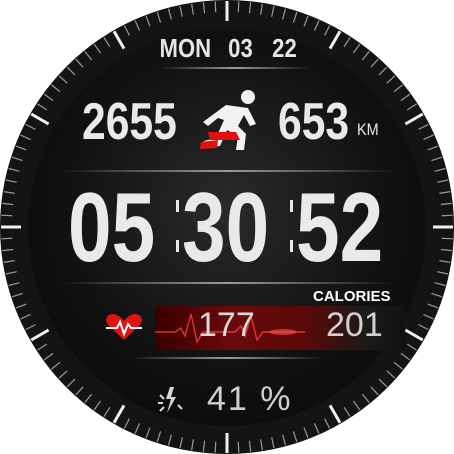 This screenshot has height=454, width=454. Describe the element at coordinates (185, 48) in the screenshot. I see `weekday: MON` at that location.